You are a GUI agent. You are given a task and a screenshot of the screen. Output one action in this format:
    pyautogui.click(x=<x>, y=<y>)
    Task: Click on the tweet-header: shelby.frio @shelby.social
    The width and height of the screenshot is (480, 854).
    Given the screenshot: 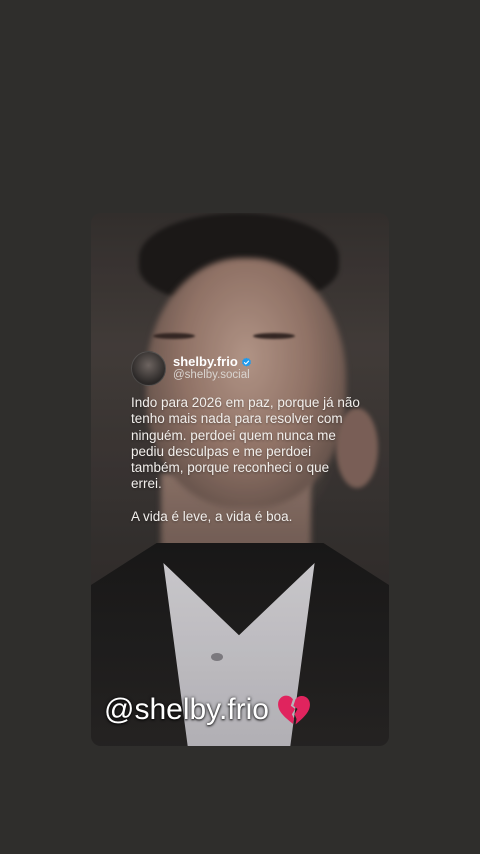 What is the action you would take?
    pyautogui.click(x=246, y=368)
    